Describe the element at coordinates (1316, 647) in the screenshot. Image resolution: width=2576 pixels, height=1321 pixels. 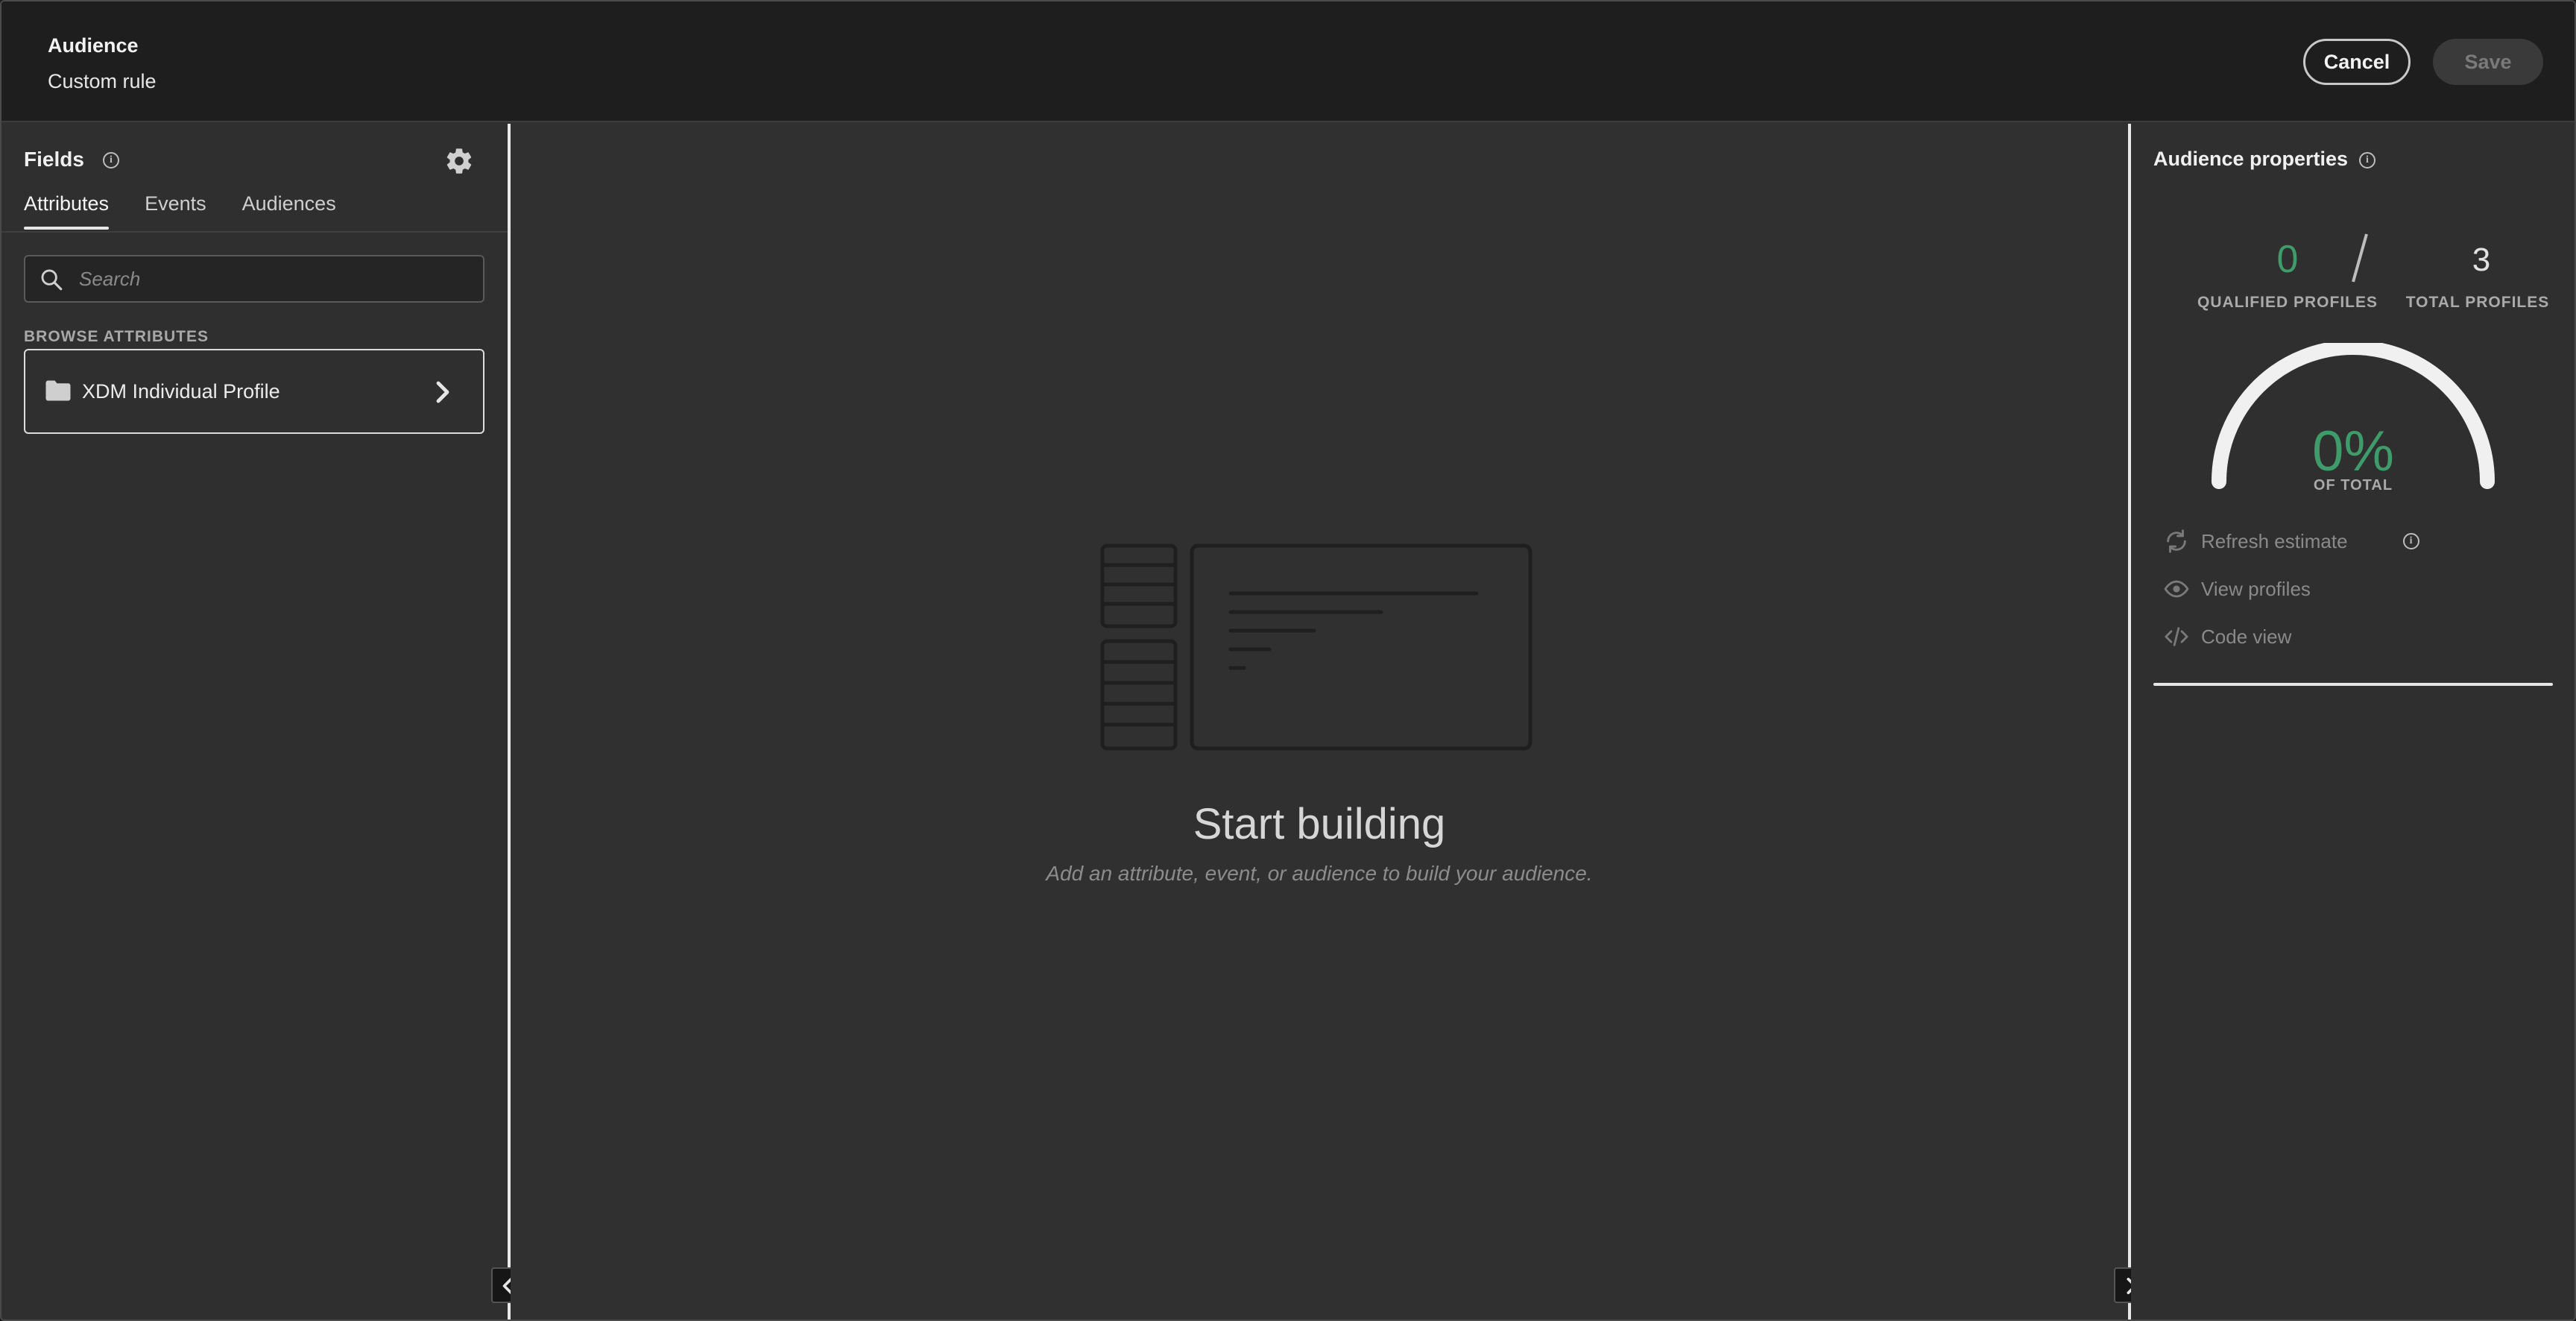
I see `empty-state-illustration` at that location.